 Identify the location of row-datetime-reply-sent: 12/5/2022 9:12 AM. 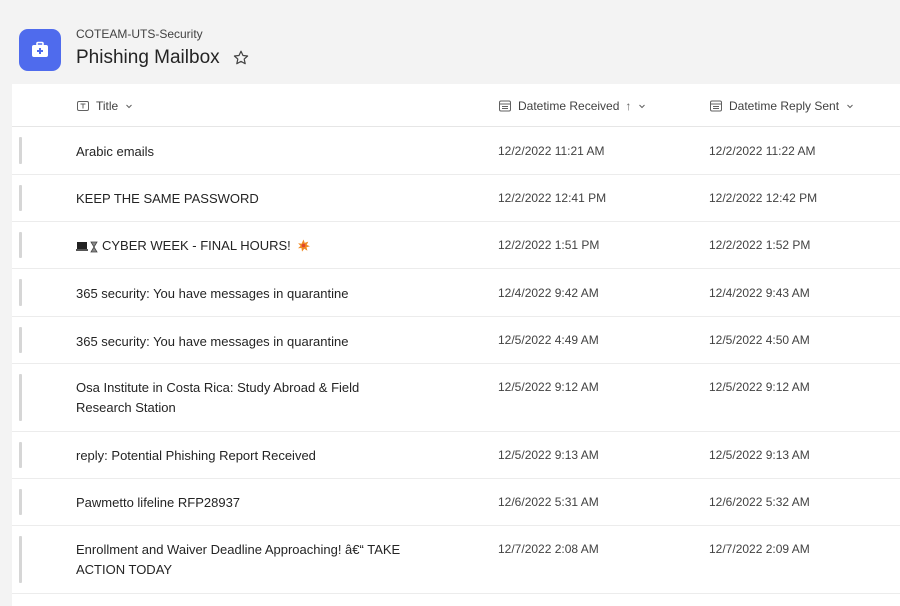
(759, 387).